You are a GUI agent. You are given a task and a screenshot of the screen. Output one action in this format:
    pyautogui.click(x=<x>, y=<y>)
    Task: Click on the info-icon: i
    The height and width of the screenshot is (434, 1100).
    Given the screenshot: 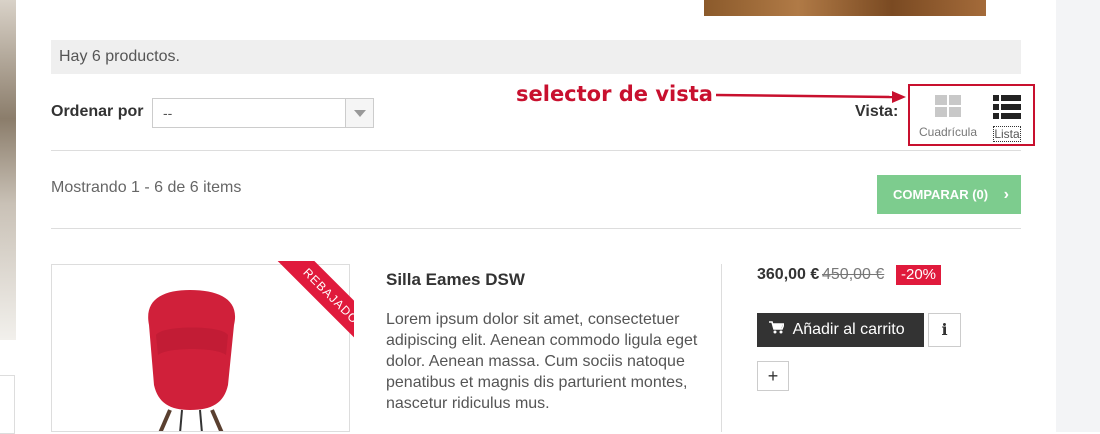 What is the action you would take?
    pyautogui.click(x=944, y=329)
    